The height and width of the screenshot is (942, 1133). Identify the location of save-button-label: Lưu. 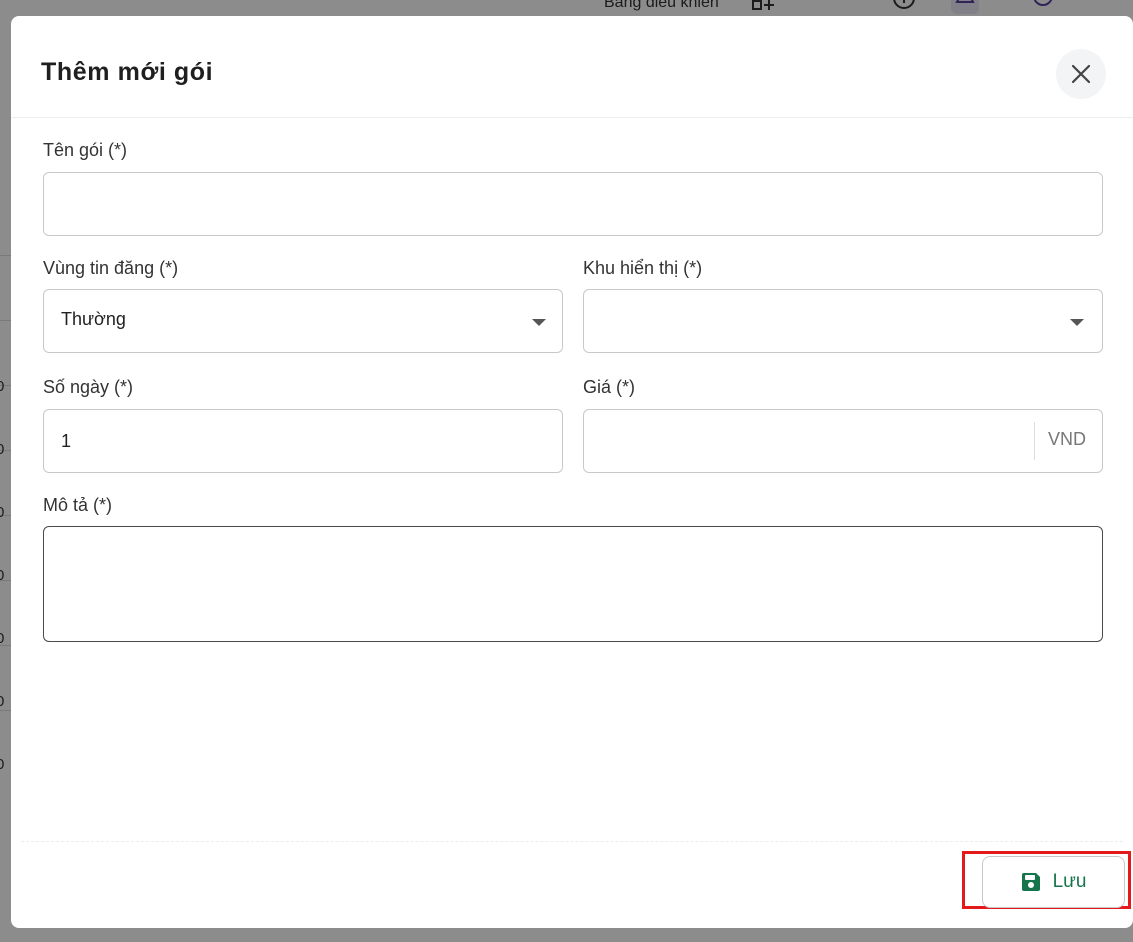
(1069, 881).